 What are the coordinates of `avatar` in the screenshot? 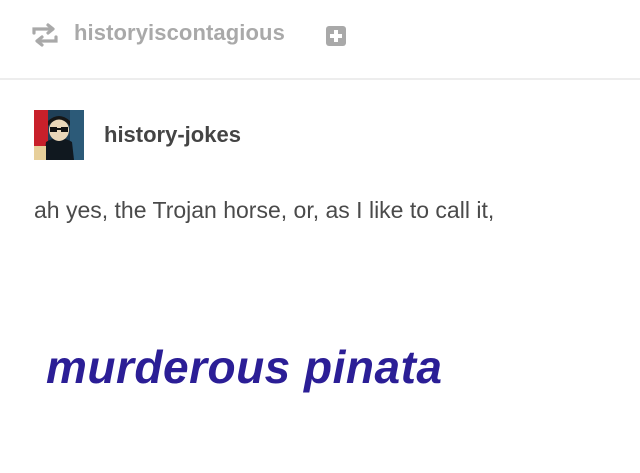 It's located at (59, 135).